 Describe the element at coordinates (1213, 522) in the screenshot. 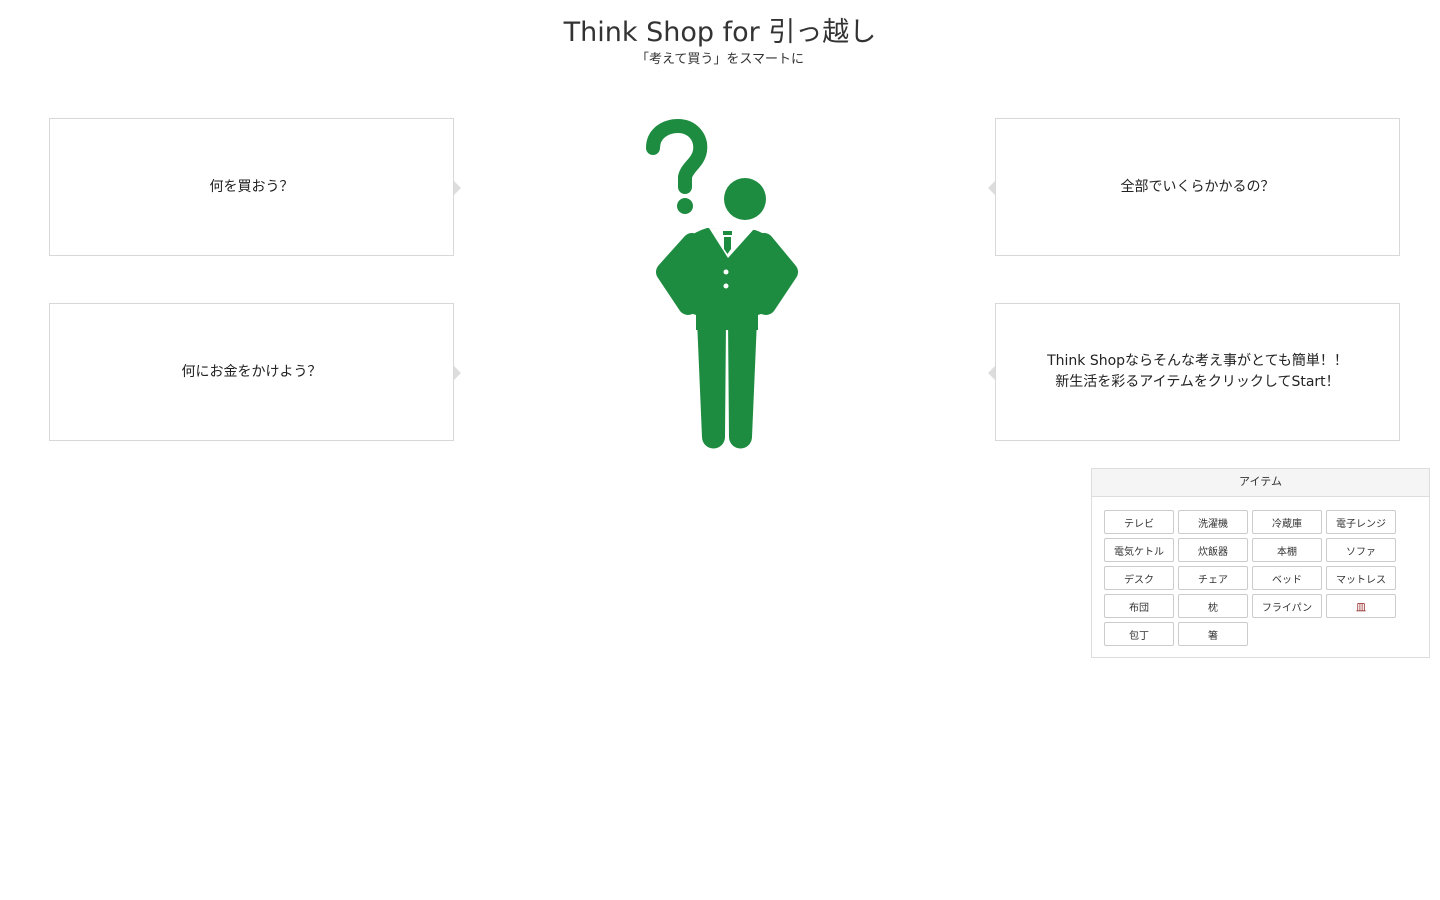

I see `item-button: 洗濯機` at that location.